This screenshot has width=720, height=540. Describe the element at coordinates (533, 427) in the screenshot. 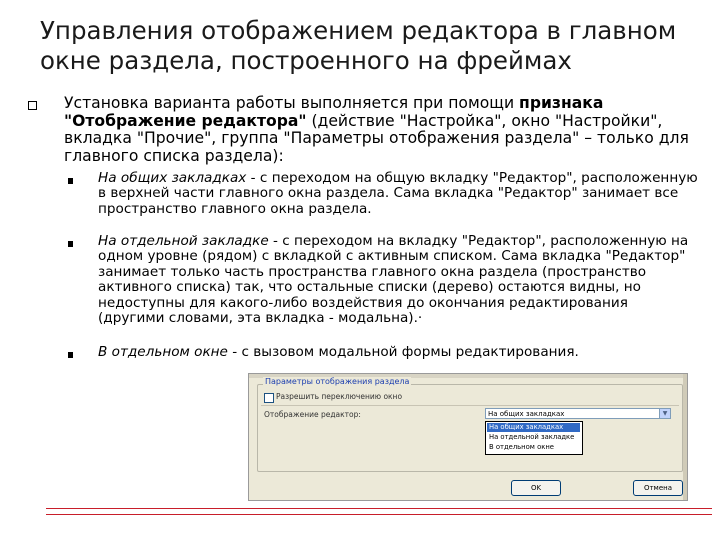

I see `option-common-tabs: На общих закладках` at that location.